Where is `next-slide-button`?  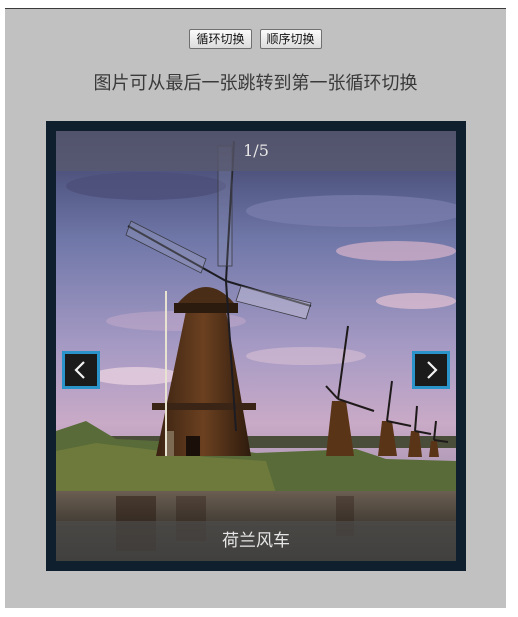
next-slide-button is located at coordinates (431, 370).